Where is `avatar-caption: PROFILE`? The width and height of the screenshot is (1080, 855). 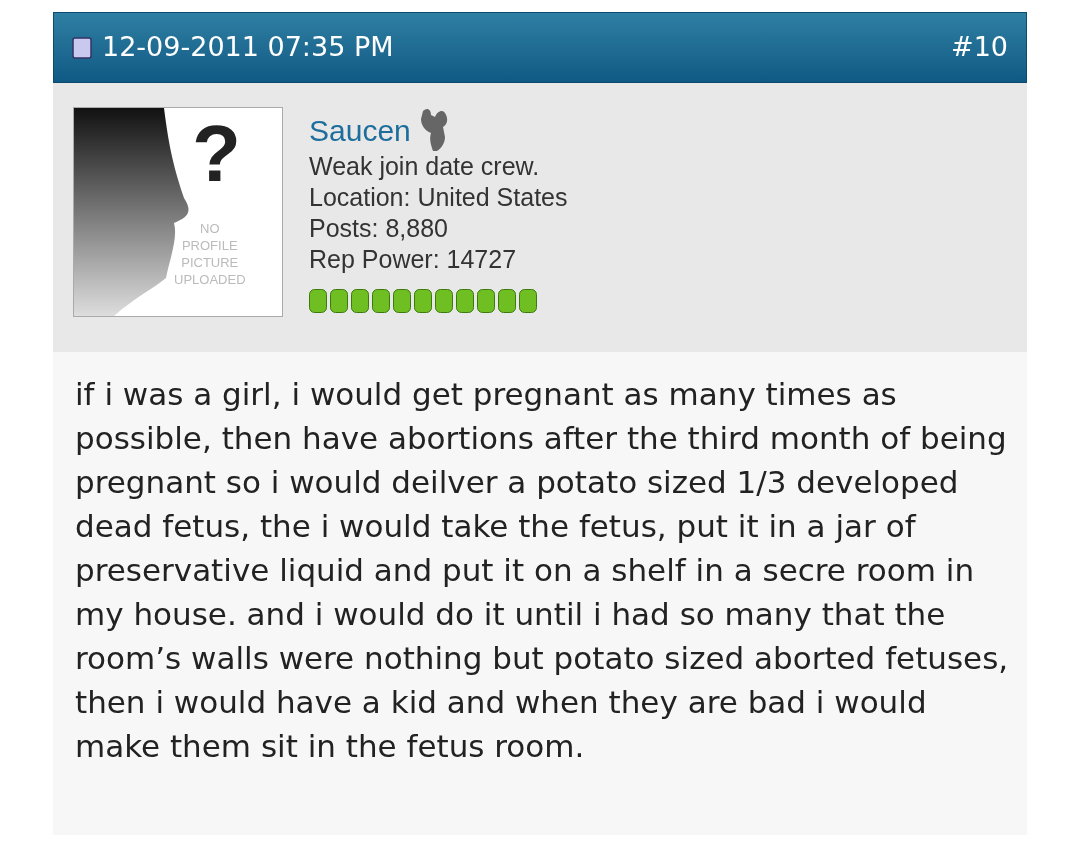
avatar-caption: PROFILE is located at coordinates (209, 245).